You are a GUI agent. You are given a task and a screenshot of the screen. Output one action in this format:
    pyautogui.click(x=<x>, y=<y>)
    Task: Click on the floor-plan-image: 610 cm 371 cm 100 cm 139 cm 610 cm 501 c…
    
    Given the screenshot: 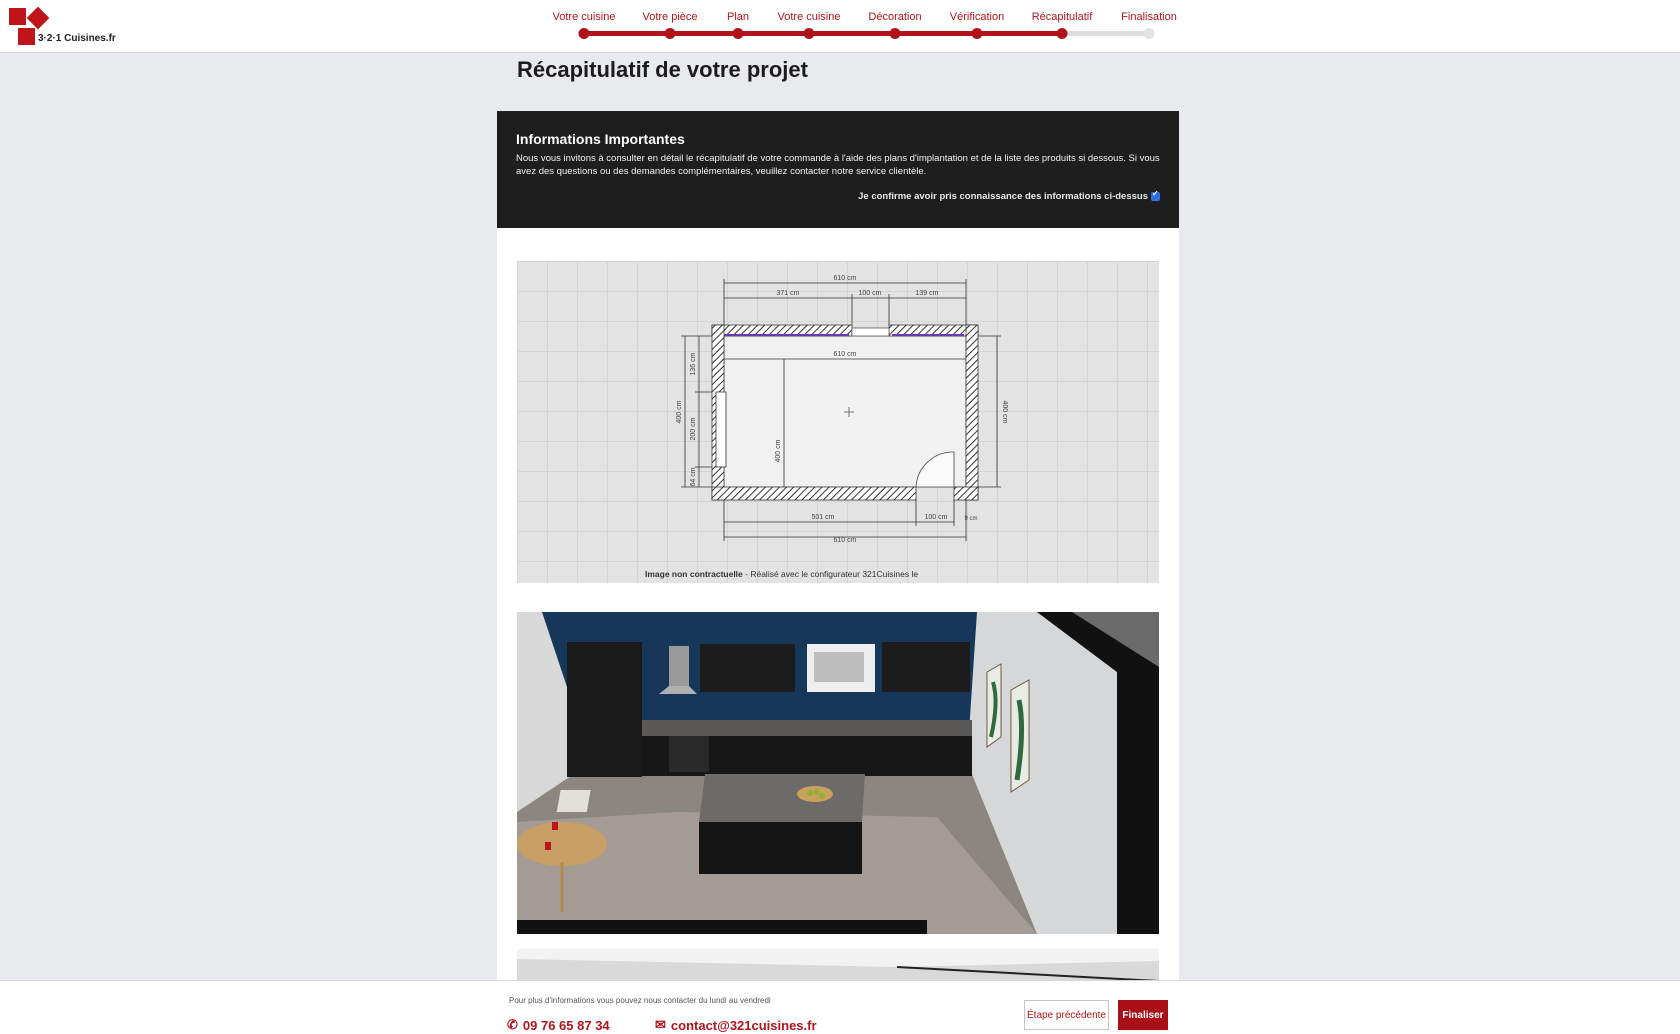 What is the action you would take?
    pyautogui.click(x=838, y=422)
    